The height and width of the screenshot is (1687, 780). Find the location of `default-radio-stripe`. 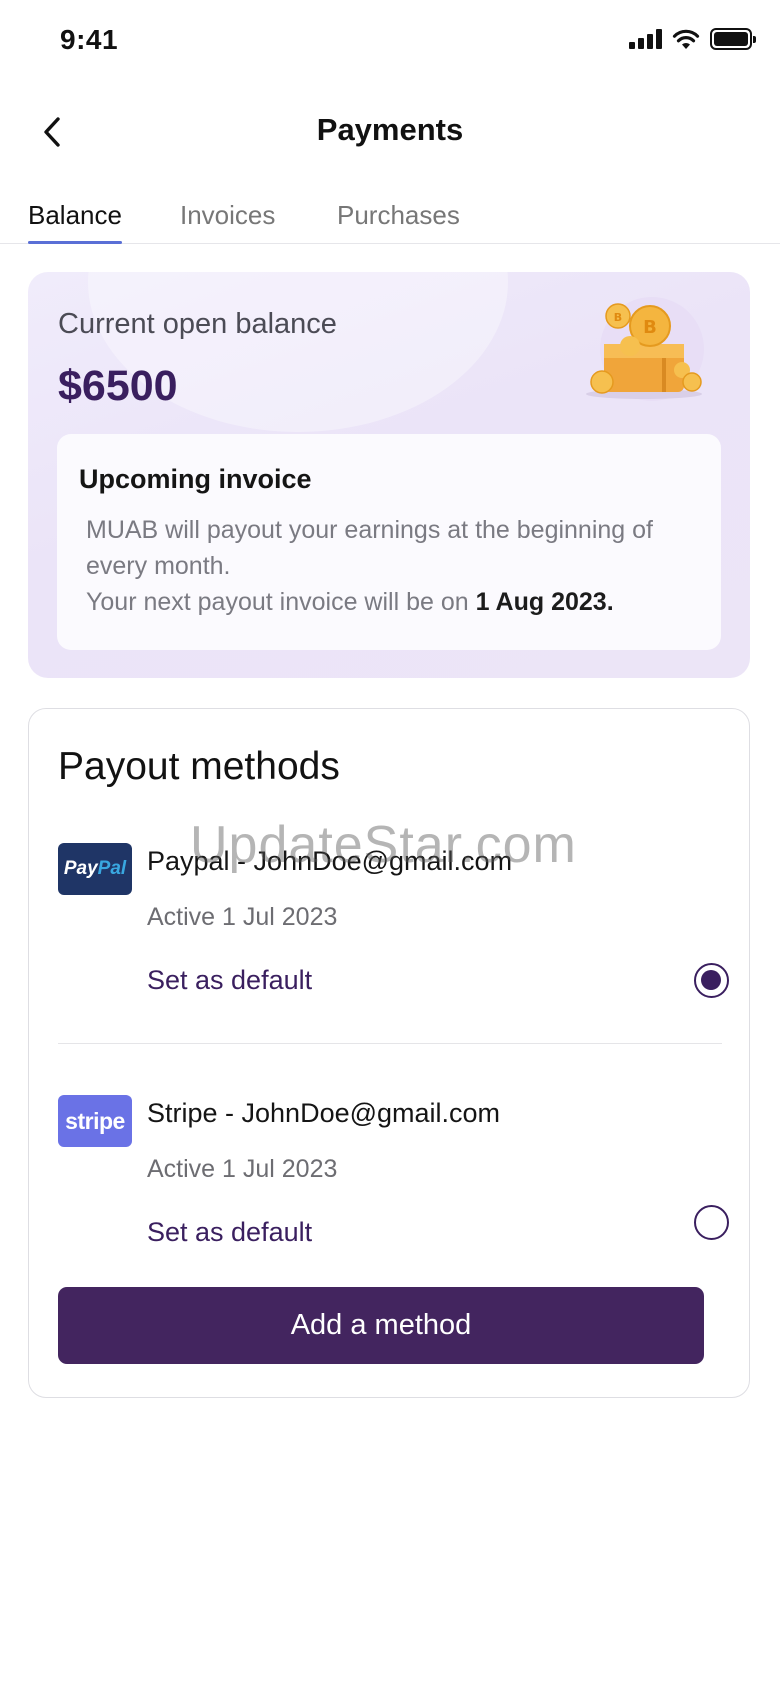

default-radio-stripe is located at coordinates (711, 1222).